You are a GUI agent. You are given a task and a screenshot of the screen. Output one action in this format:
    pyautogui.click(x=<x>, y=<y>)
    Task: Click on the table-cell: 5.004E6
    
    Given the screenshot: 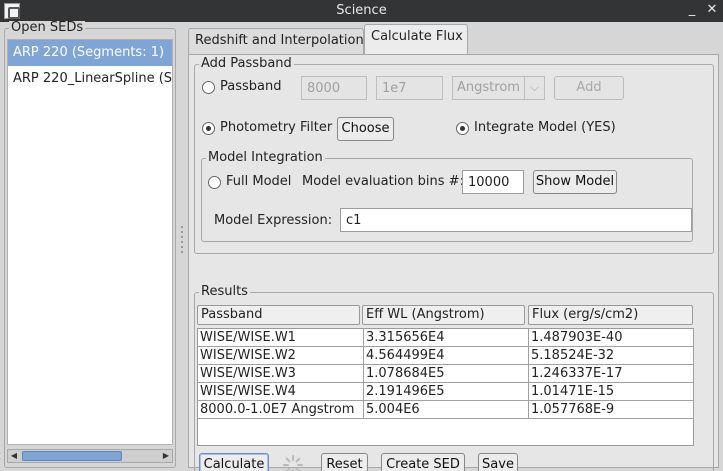 What is the action you would take?
    pyautogui.click(x=446, y=410)
    